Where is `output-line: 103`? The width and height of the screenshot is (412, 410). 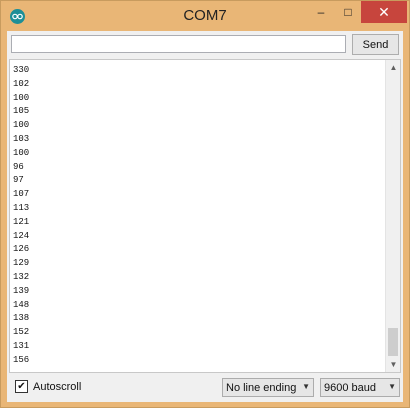 output-line: 103 is located at coordinates (21, 138).